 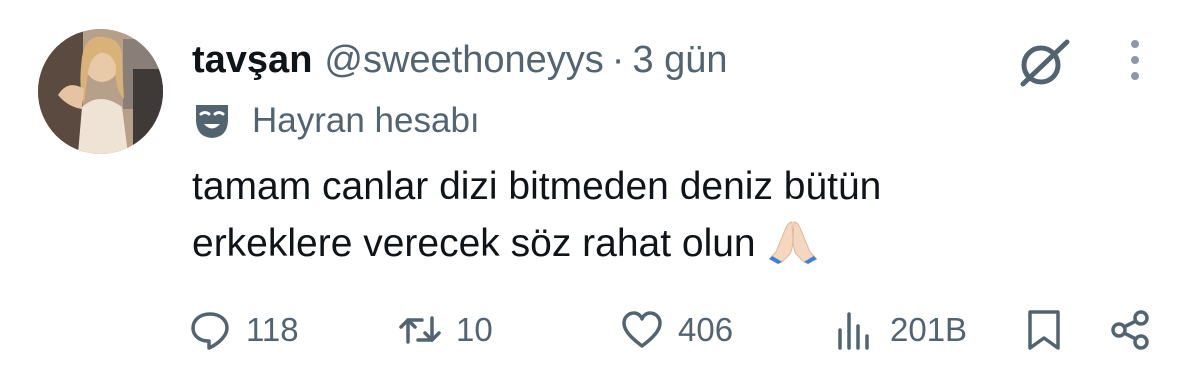 What do you see at coordinates (706, 329) in the screenshot?
I see `like-count: 406` at bounding box center [706, 329].